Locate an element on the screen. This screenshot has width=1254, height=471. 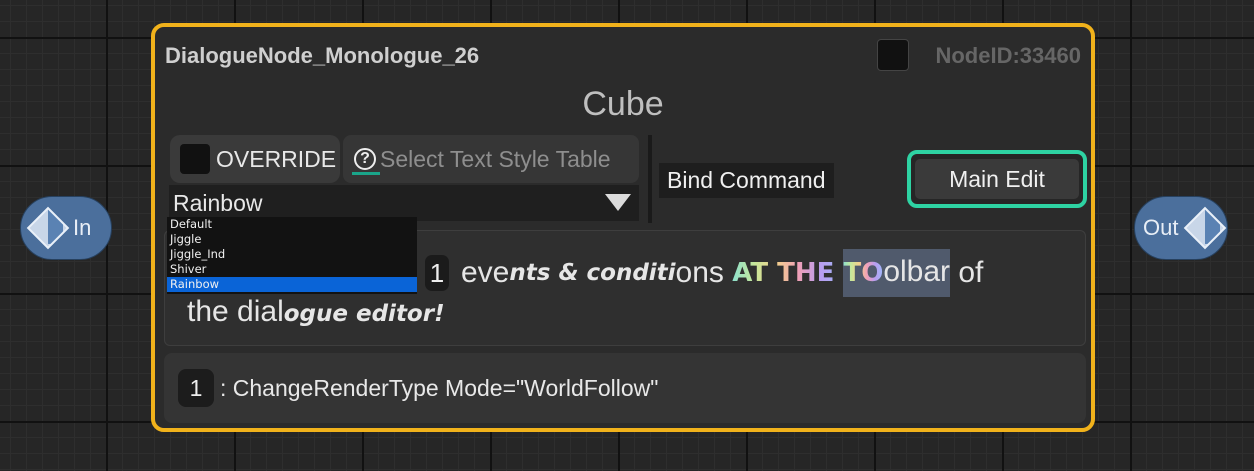
text-style-dropdown: Default Jiggle Jiggle_Ind Shiver Rainbow is located at coordinates (292, 255).